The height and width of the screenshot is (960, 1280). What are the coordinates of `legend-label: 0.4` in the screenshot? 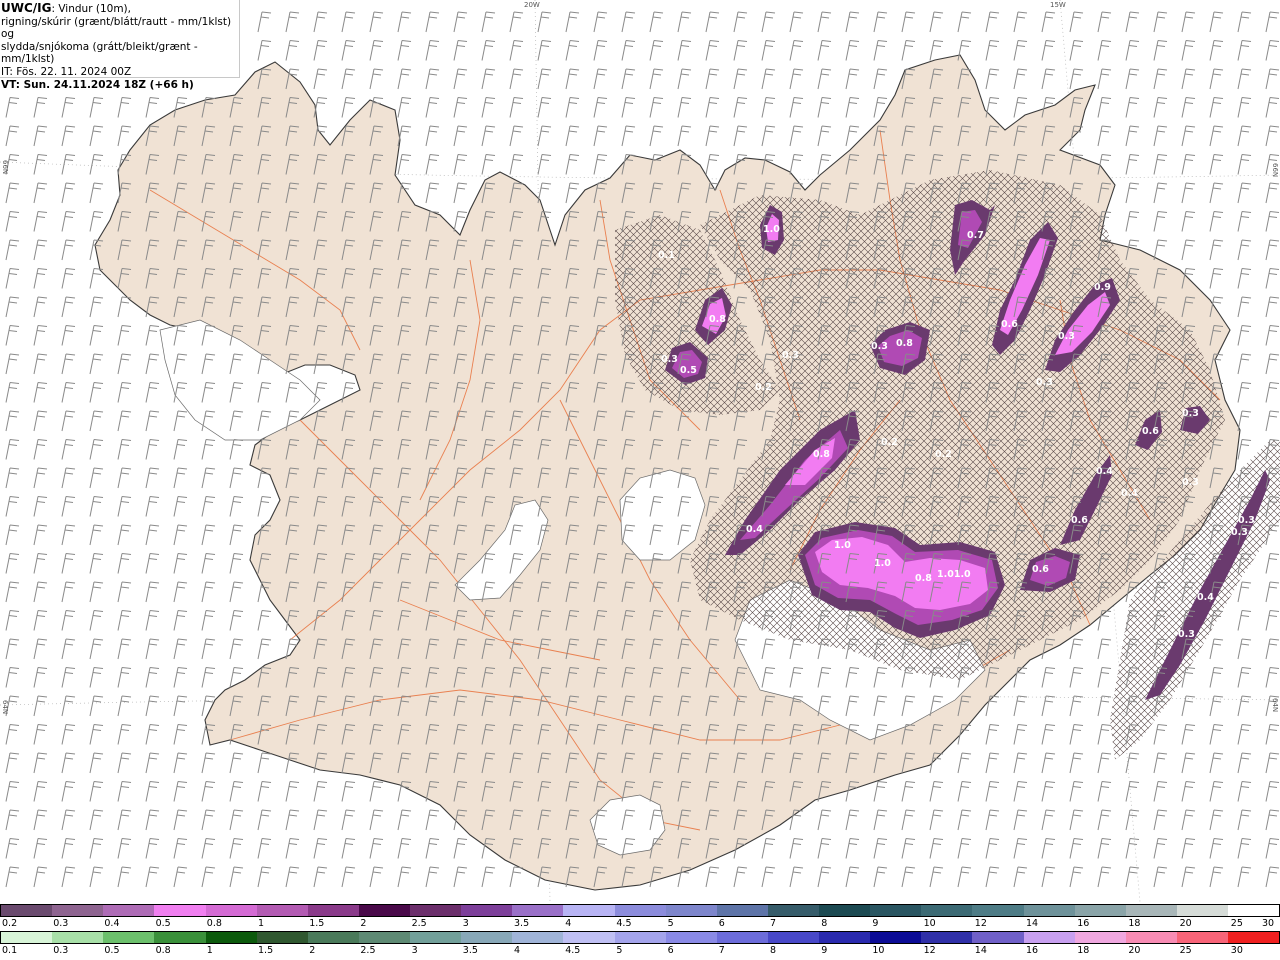 It's located at (112, 923).